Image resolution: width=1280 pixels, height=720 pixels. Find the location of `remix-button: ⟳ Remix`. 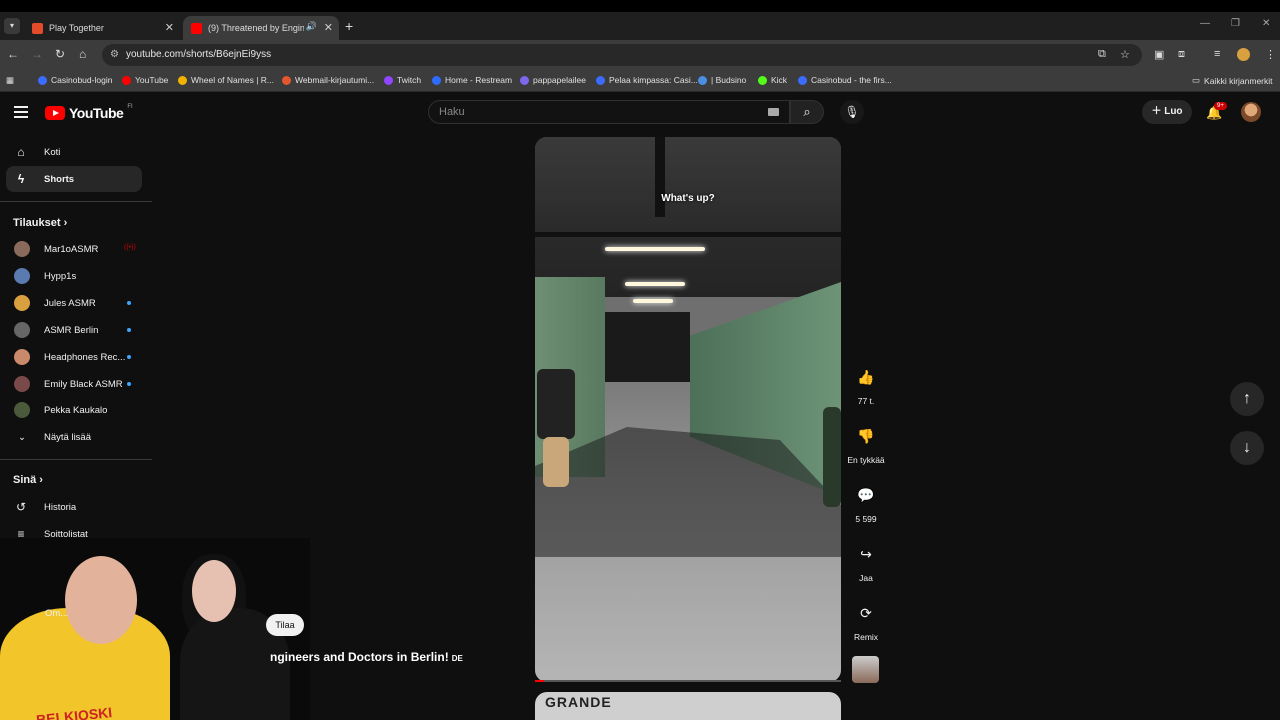

remix-button: ⟳ Remix is located at coordinates (866, 620).